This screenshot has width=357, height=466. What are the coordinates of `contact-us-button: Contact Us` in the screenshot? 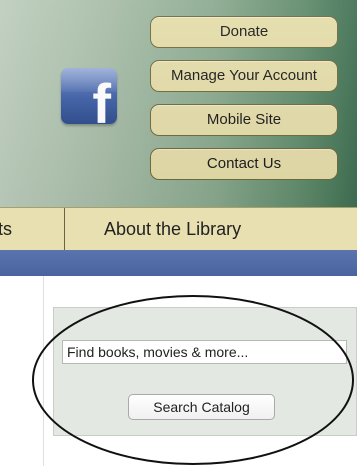 It's located at (244, 164).